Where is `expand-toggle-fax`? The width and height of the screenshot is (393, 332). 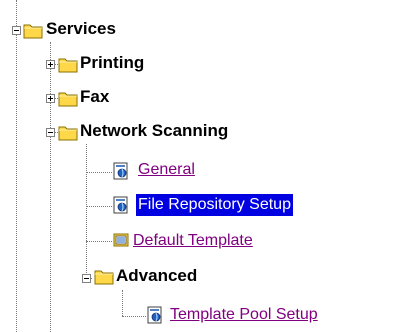
expand-toggle-fax is located at coordinates (50, 98).